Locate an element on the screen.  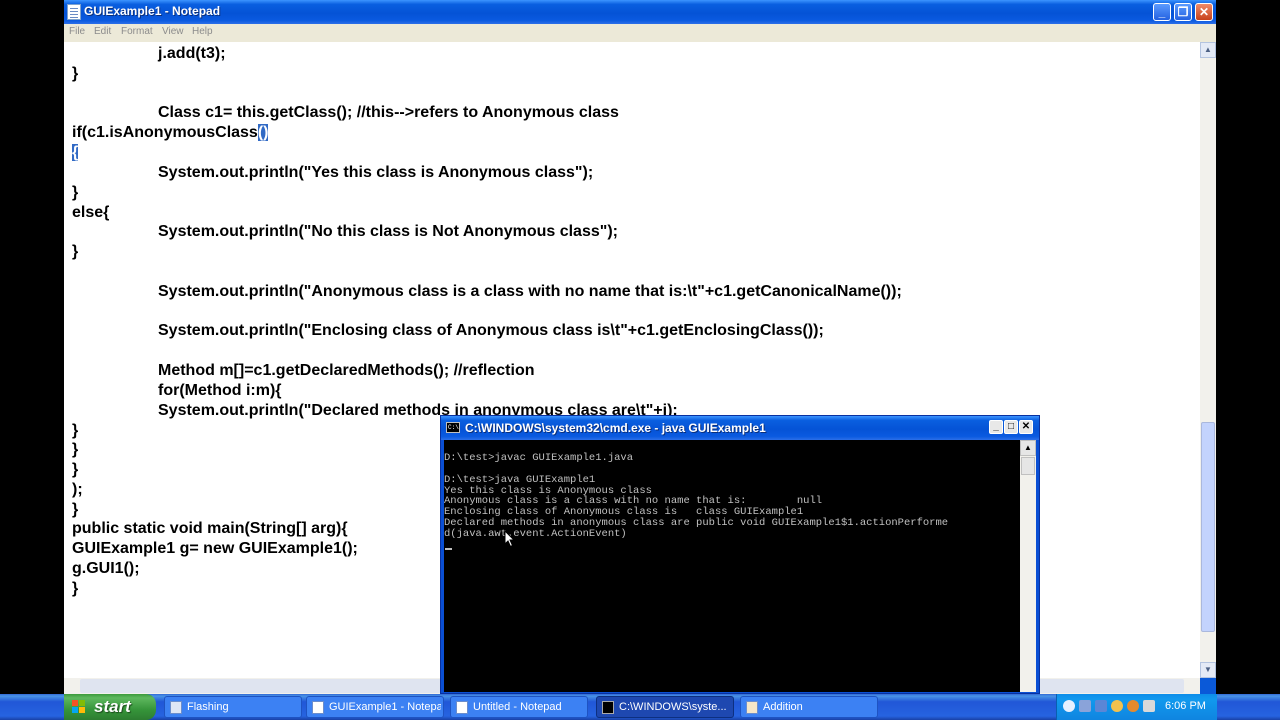
minimize-button: _ is located at coordinates (1162, 12).